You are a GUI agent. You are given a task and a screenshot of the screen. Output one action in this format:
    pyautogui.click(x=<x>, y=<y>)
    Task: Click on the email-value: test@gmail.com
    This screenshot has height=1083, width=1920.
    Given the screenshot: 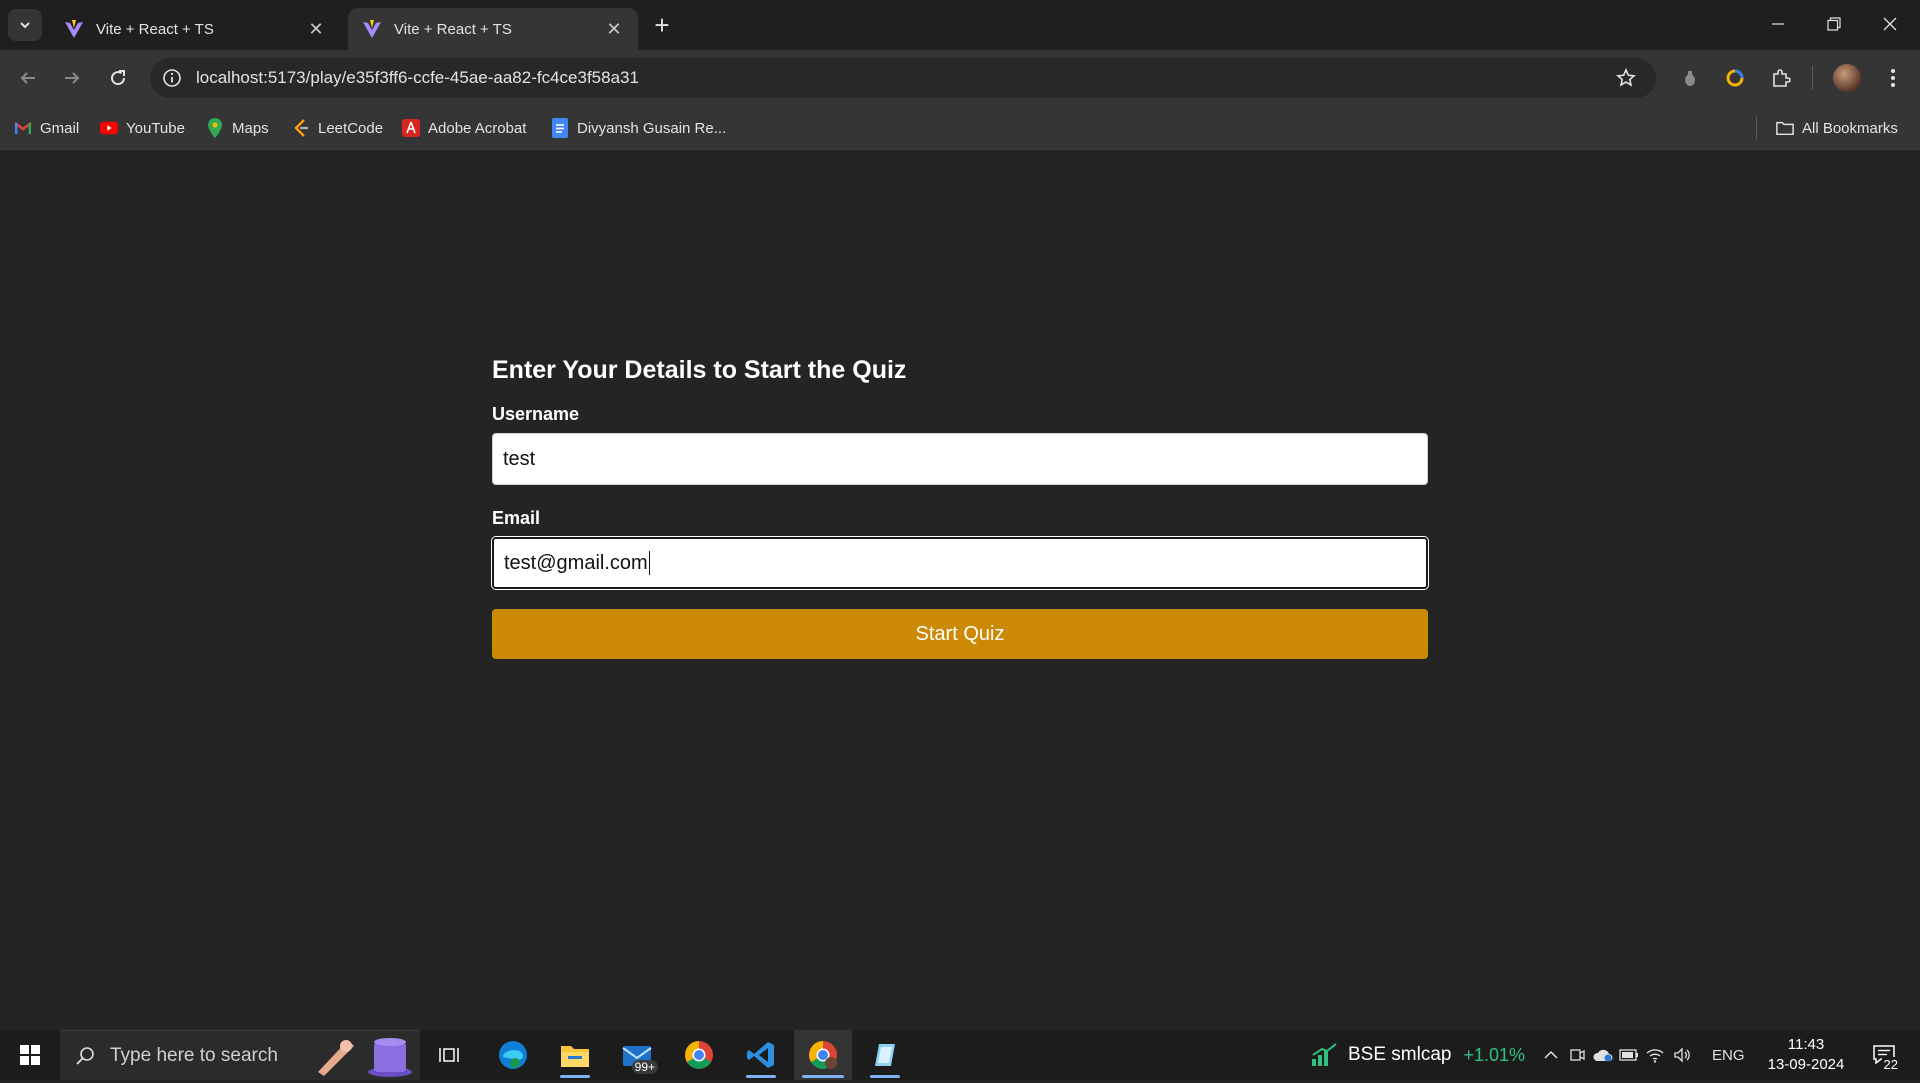 What is the action you would take?
    pyautogui.click(x=576, y=562)
    